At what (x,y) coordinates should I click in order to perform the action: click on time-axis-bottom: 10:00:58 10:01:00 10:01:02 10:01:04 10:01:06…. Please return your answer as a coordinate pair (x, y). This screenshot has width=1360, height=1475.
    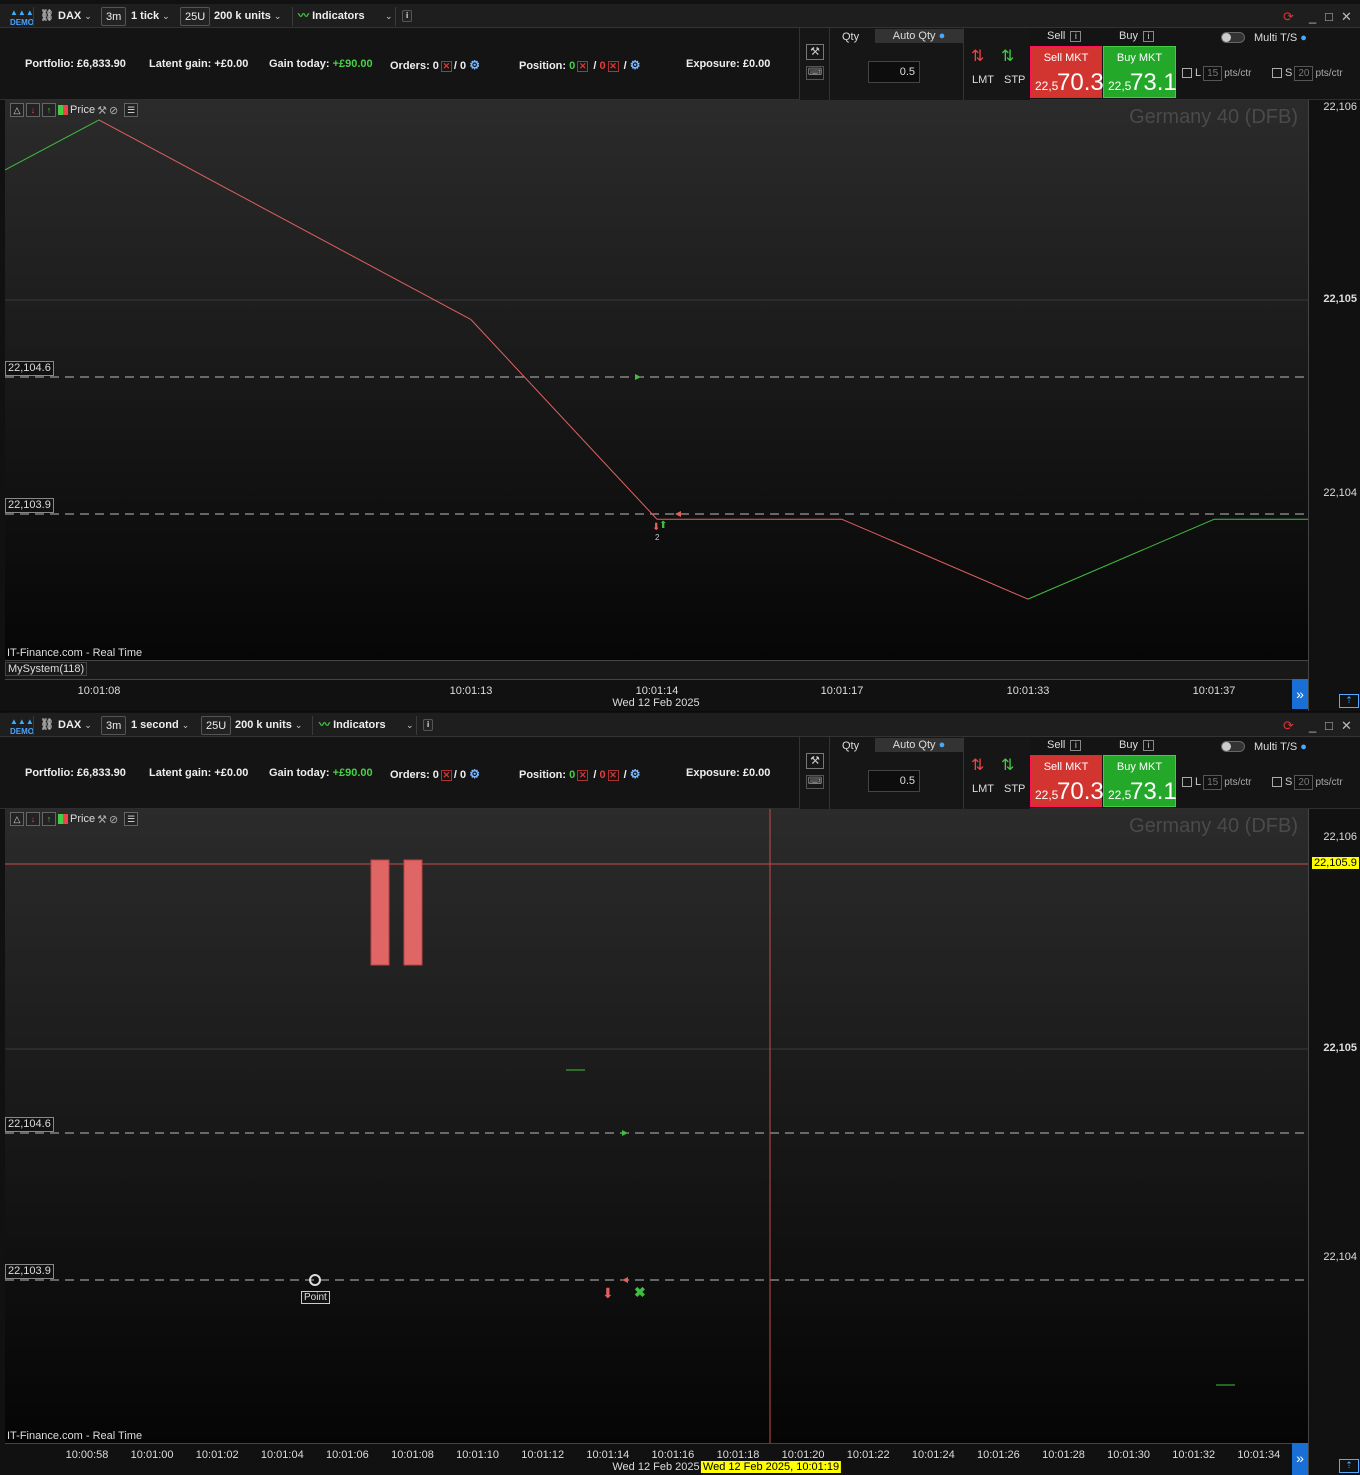
    Looking at the image, I should click on (656, 1459).